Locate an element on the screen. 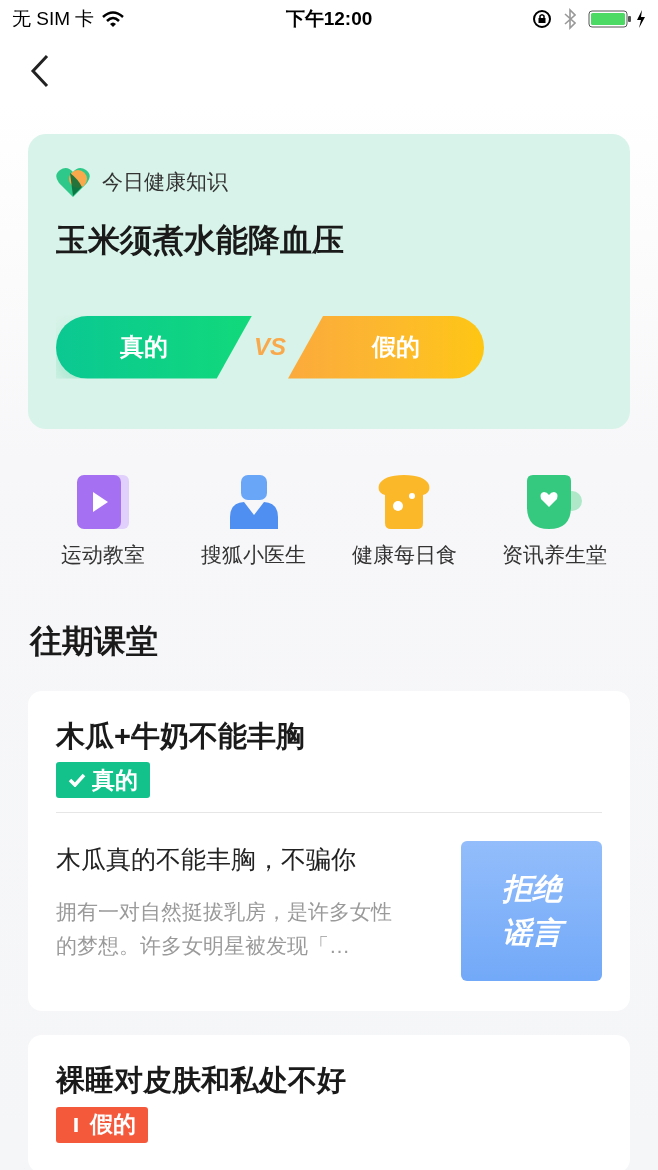  lesson-title: 木瓜+牛奶不能丰胸 is located at coordinates (181, 736).